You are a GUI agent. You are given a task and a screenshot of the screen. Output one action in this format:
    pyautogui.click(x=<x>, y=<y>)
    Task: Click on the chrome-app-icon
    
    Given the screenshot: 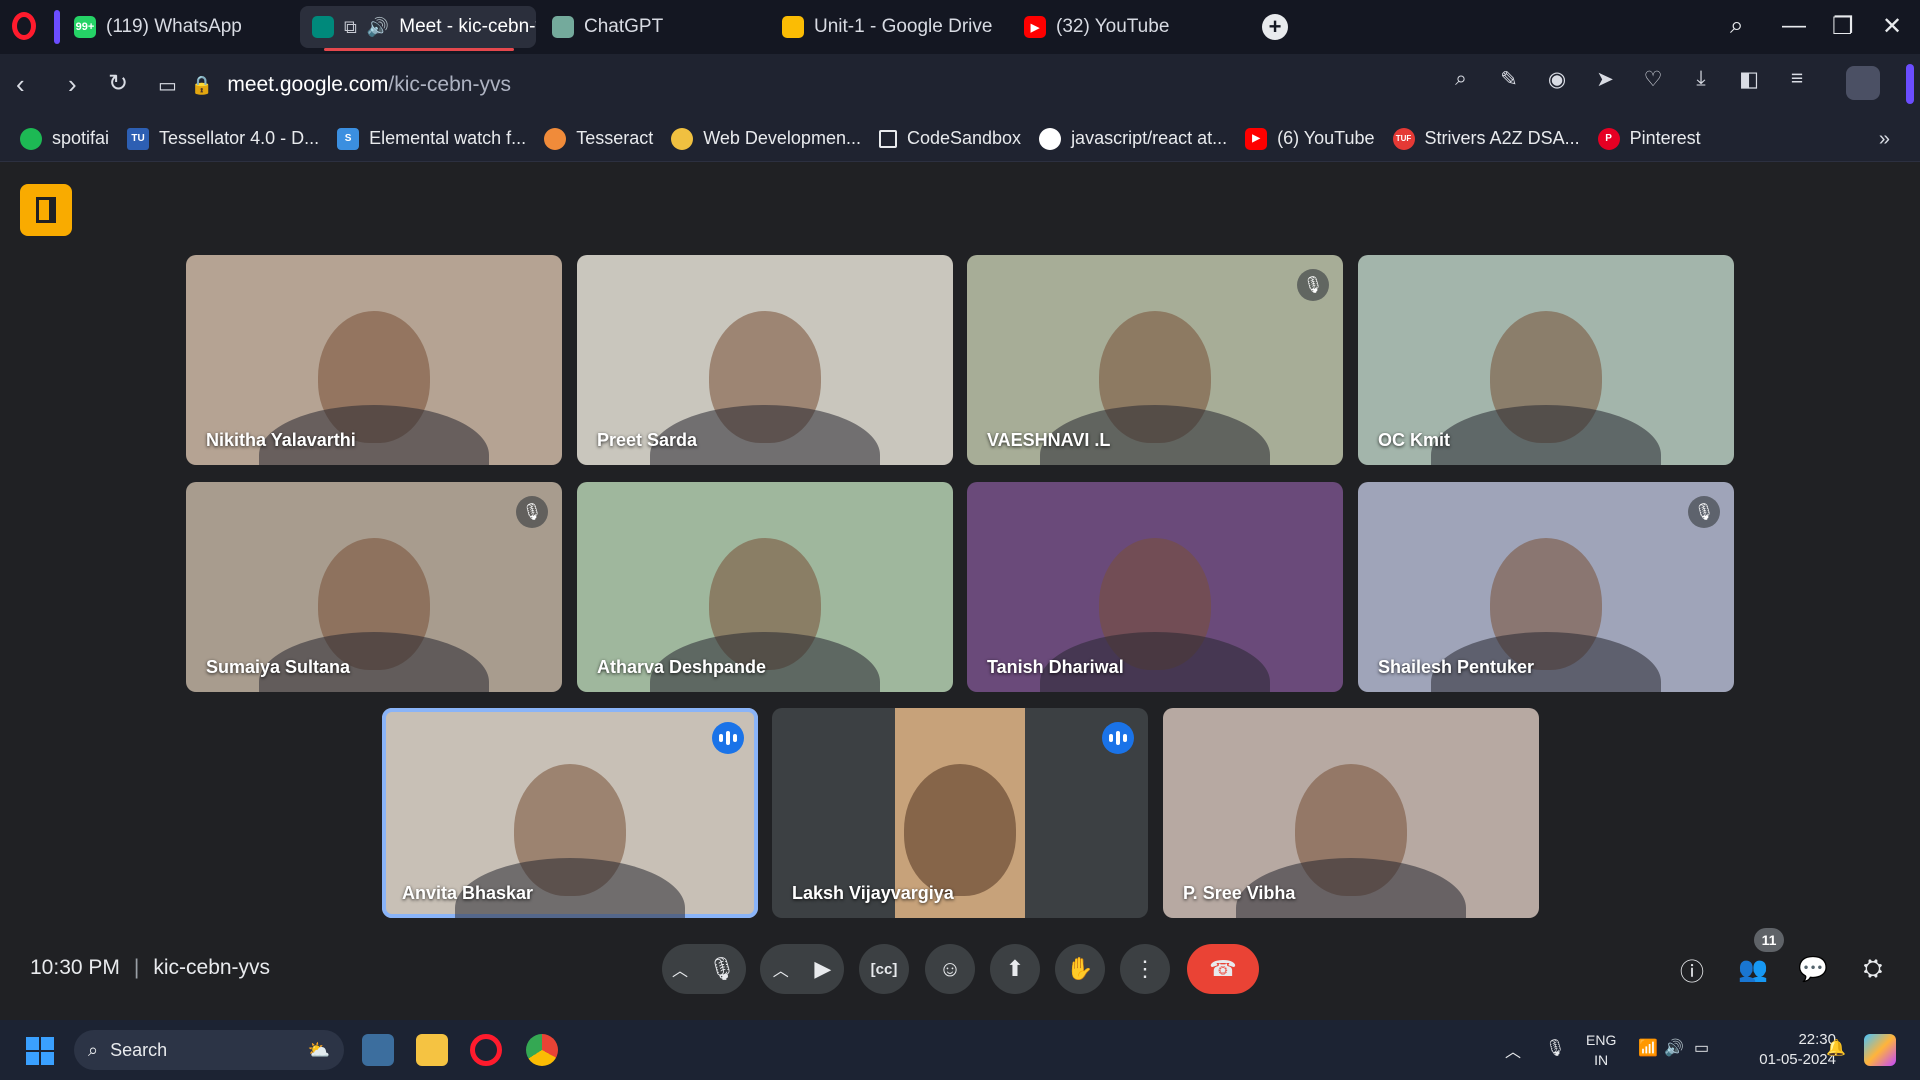 What is the action you would take?
    pyautogui.click(x=542, y=1050)
    